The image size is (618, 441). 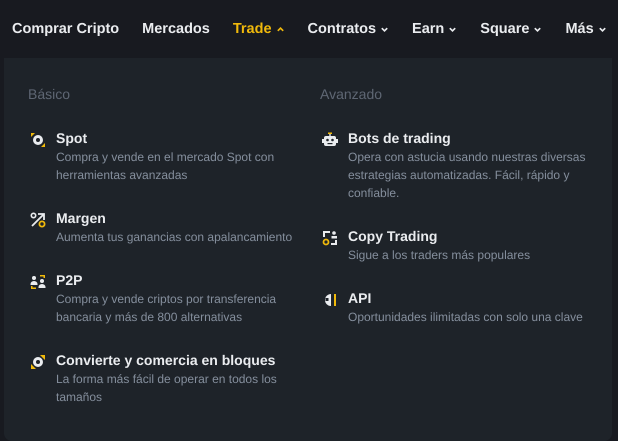 What do you see at coordinates (330, 238) in the screenshot?
I see `copy-user-icon` at bounding box center [330, 238].